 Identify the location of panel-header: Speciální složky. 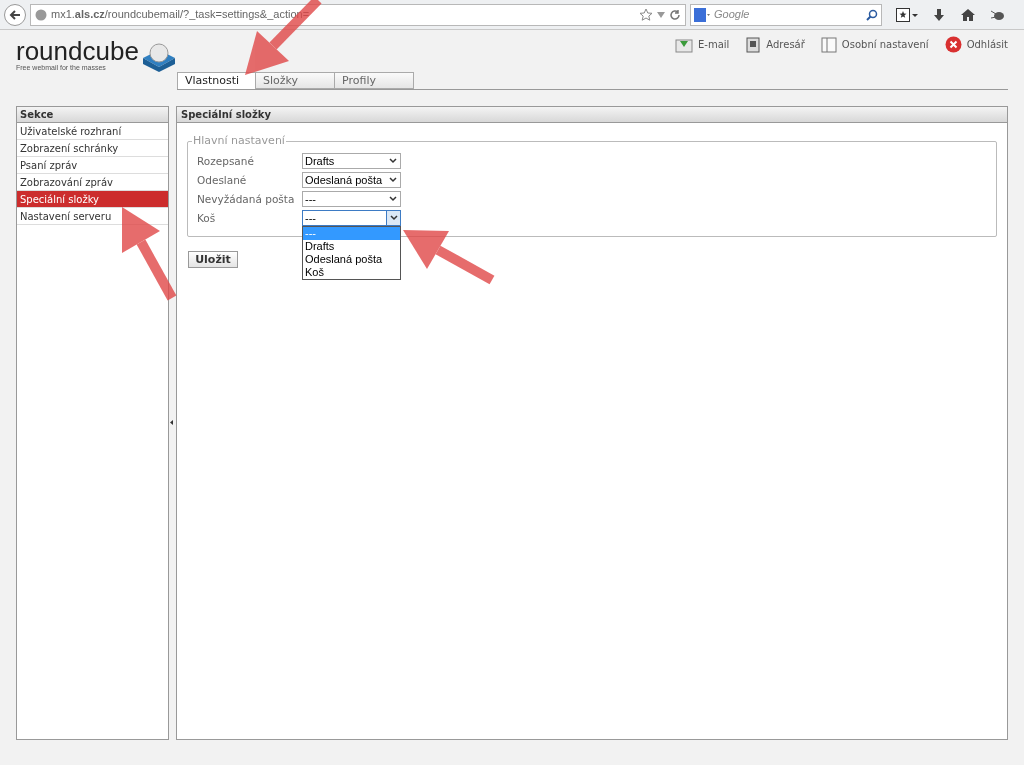
(592, 115).